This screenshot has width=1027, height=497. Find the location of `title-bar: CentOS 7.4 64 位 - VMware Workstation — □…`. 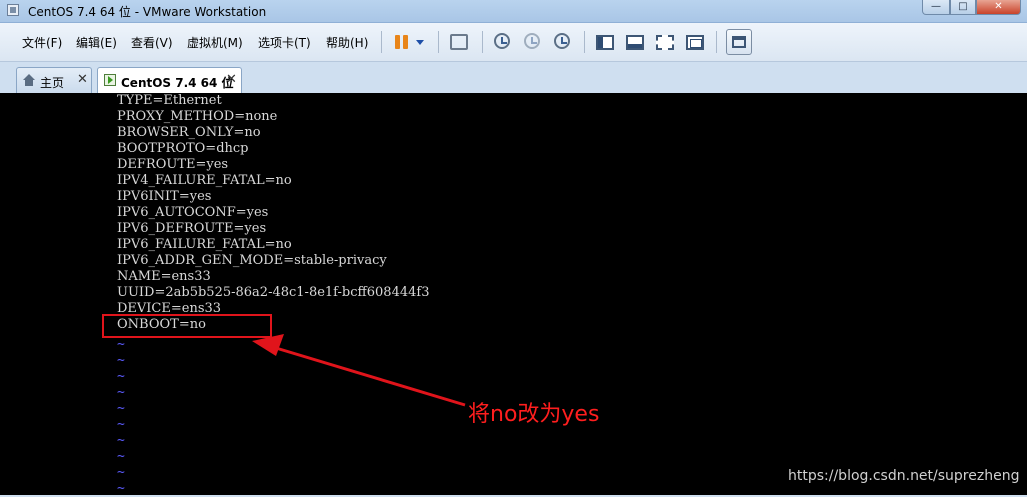

title-bar: CentOS 7.4 64 位 - VMware Workstation — □… is located at coordinates (513, 11).